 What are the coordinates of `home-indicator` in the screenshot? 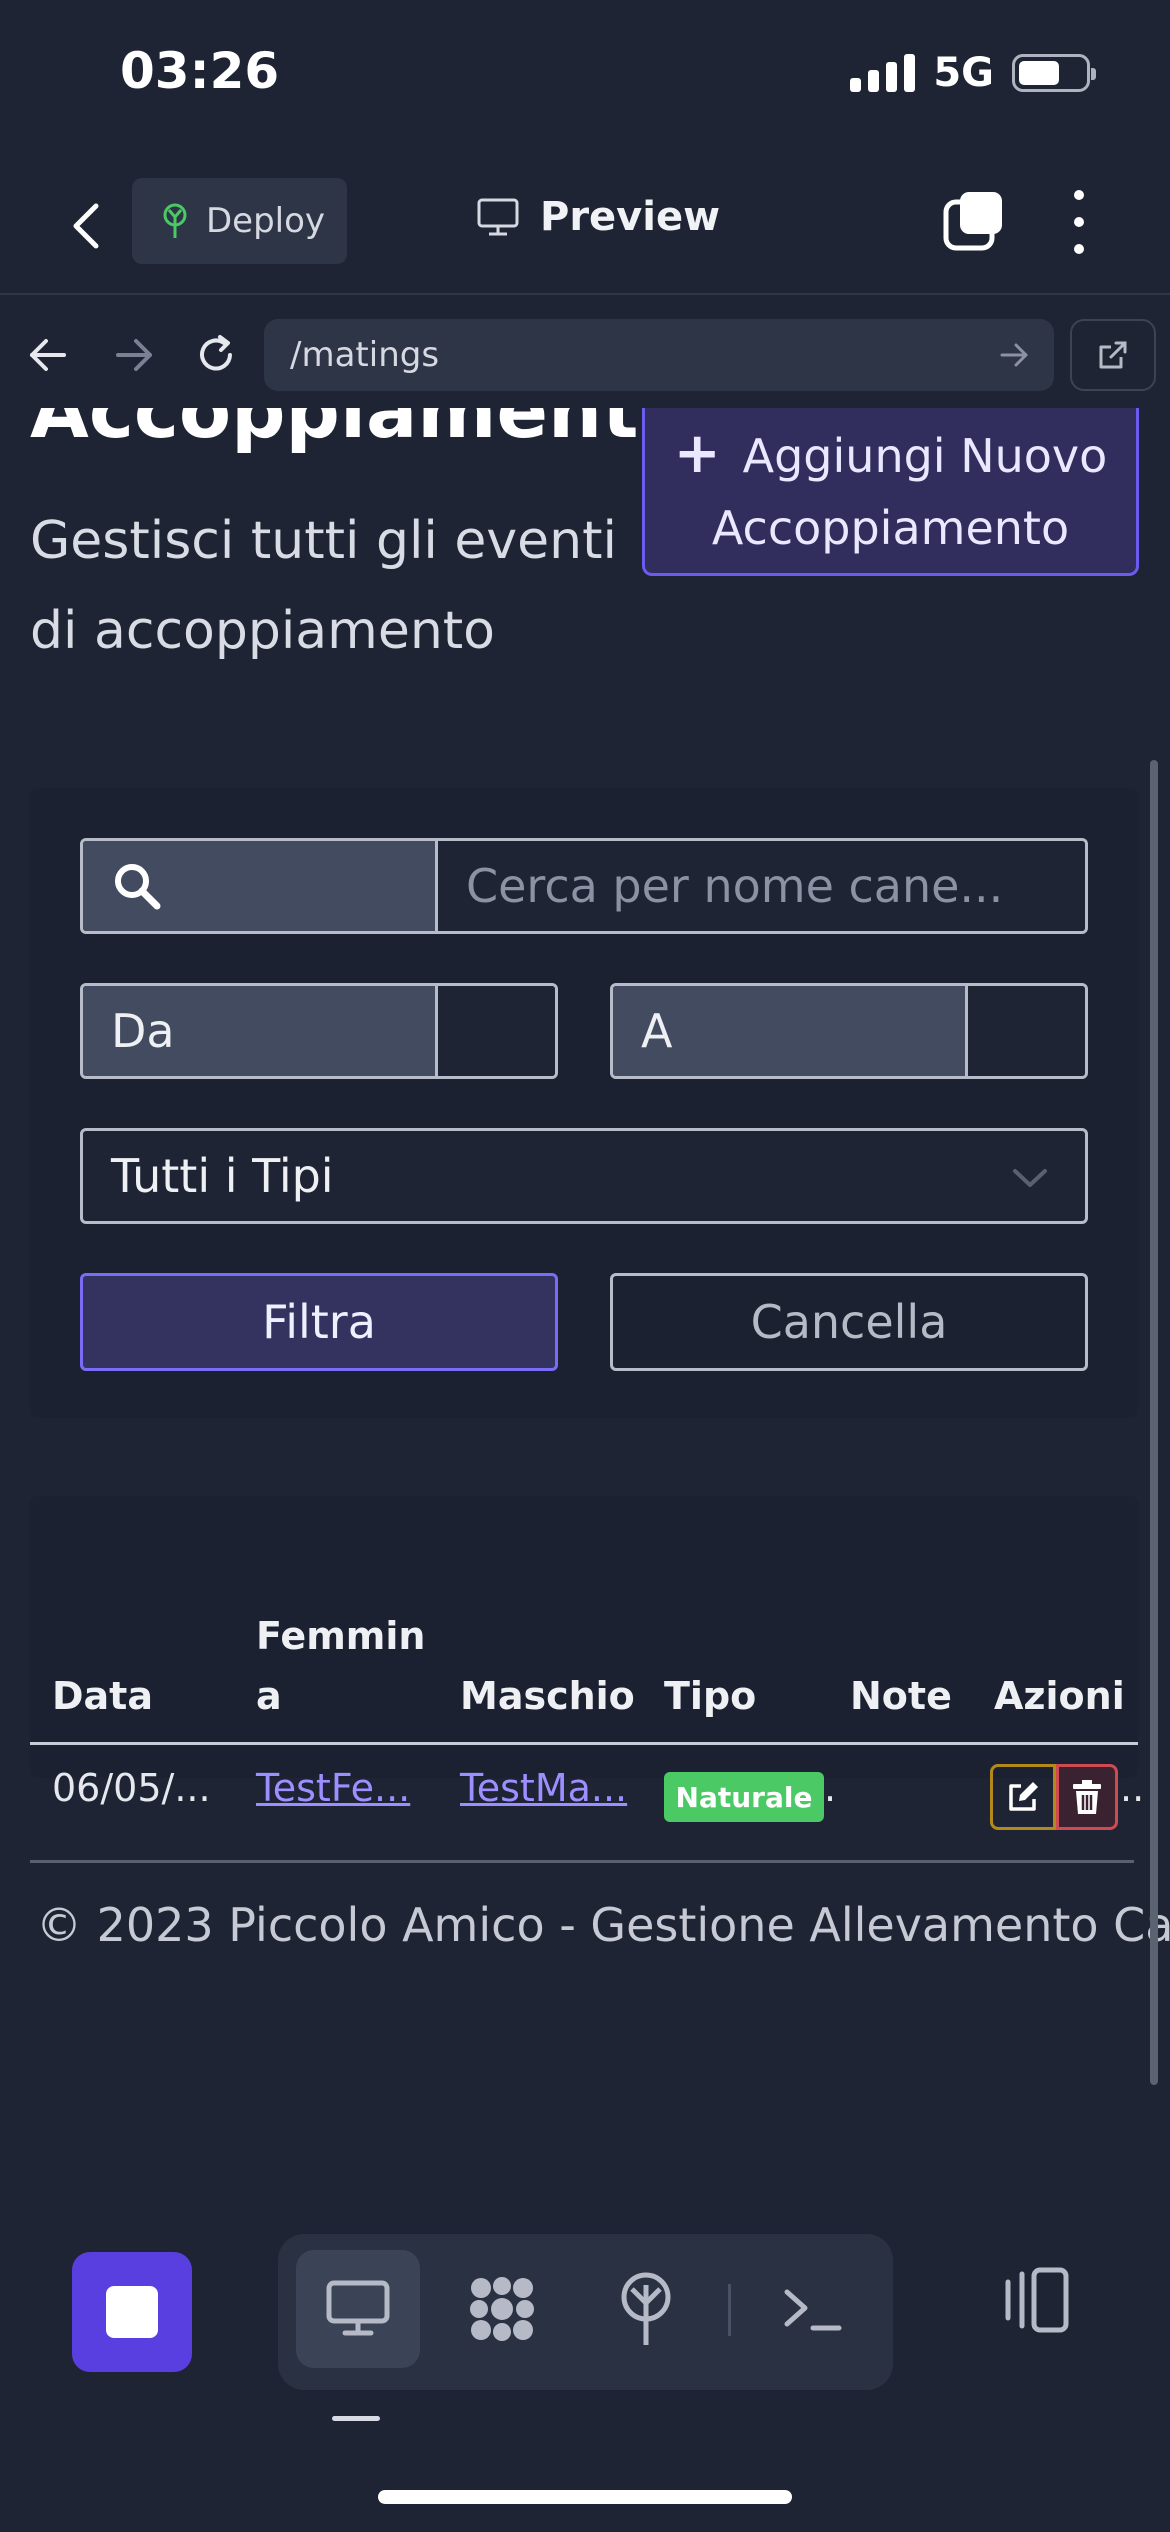 It's located at (585, 2497).